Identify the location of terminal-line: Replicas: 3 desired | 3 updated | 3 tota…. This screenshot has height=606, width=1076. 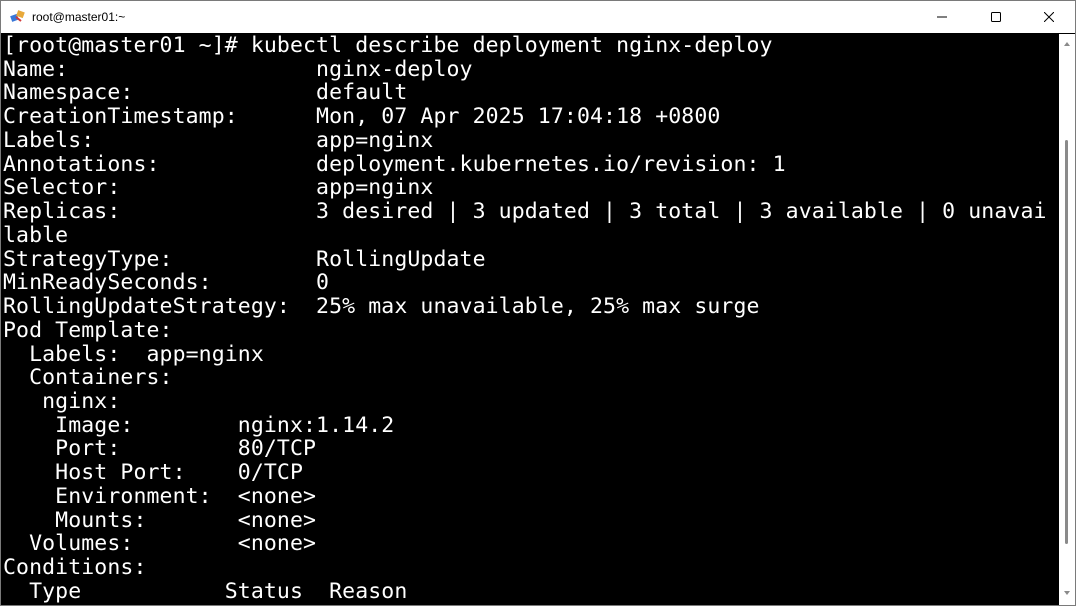
(525, 211).